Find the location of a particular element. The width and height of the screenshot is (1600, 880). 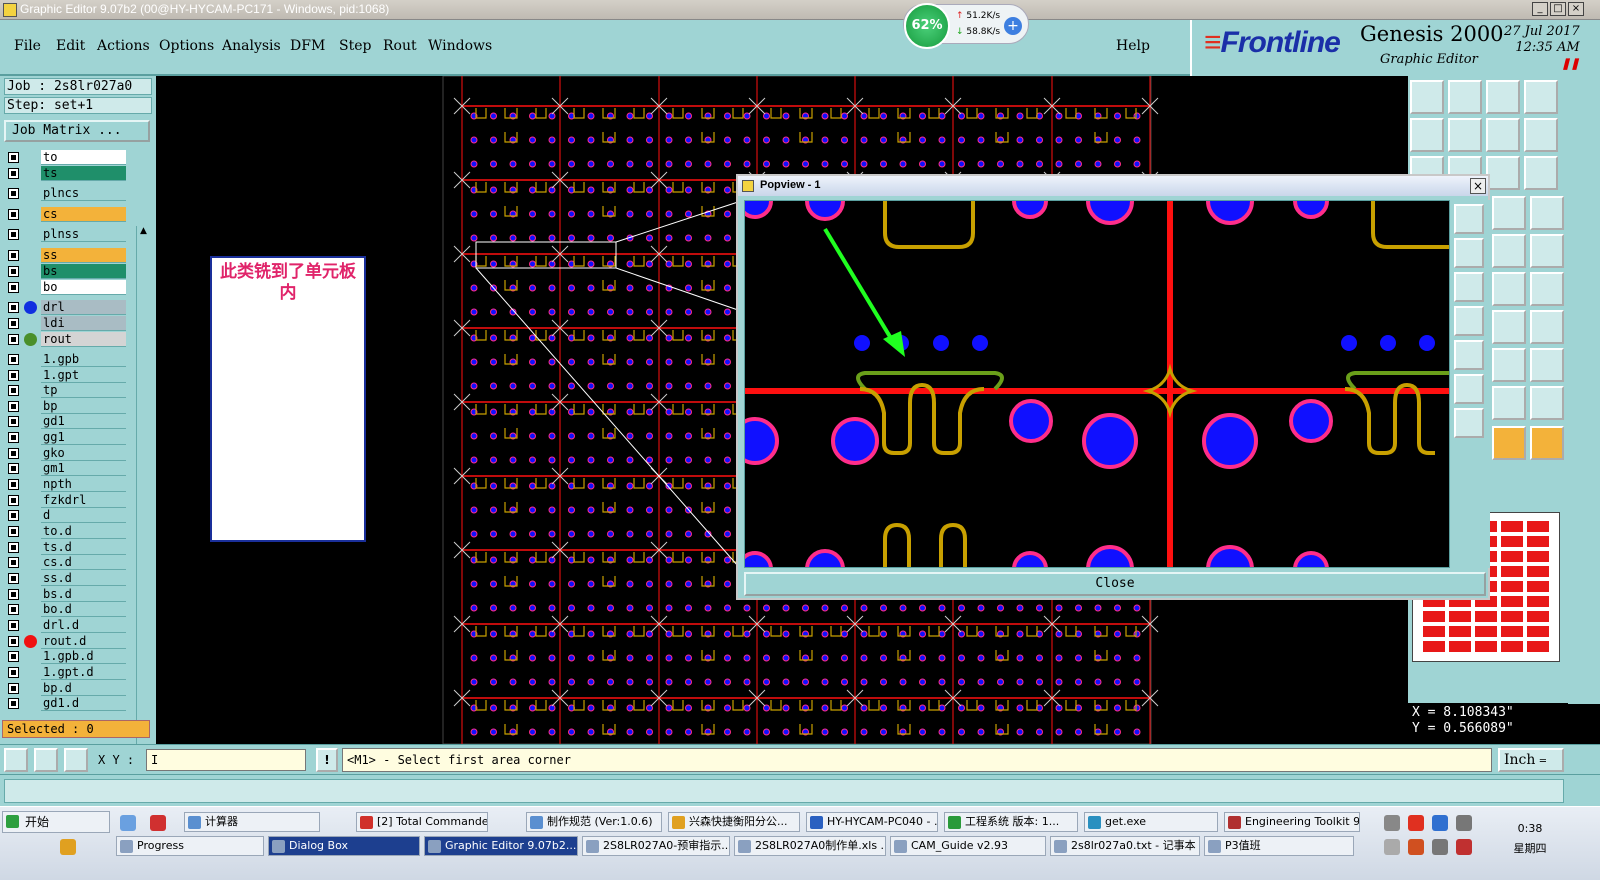

taskbar-item: P3值班 is located at coordinates (1279, 846).